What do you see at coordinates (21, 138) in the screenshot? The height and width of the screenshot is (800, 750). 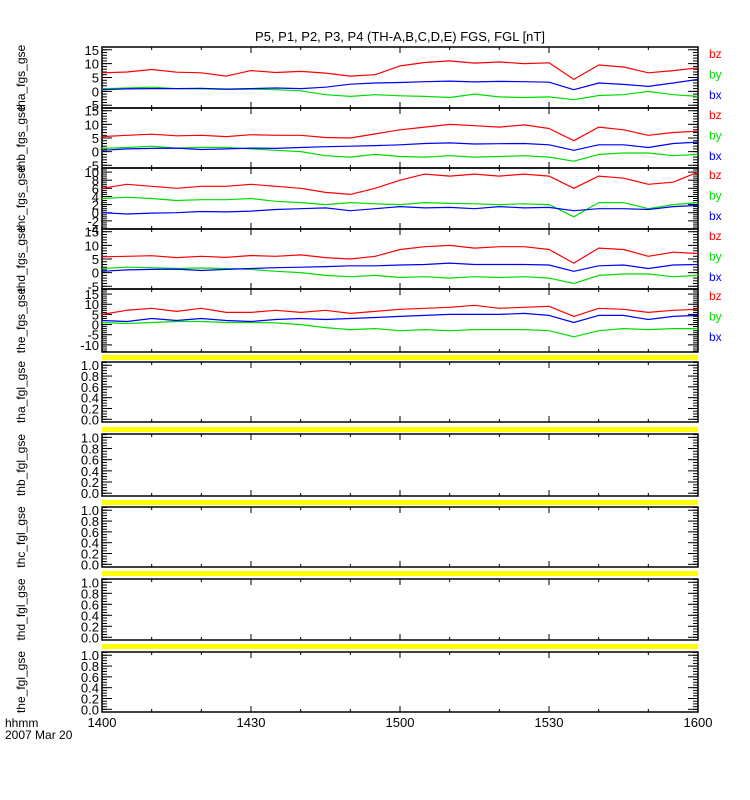 I see `panel-ylabel: thb_fgs_gse` at bounding box center [21, 138].